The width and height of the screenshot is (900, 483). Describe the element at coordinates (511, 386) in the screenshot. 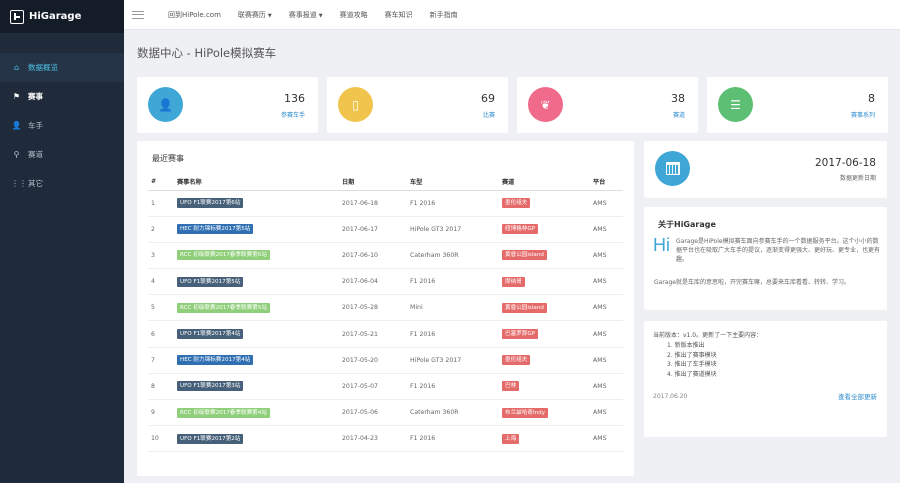

I see `track-badge: 巴林` at that location.